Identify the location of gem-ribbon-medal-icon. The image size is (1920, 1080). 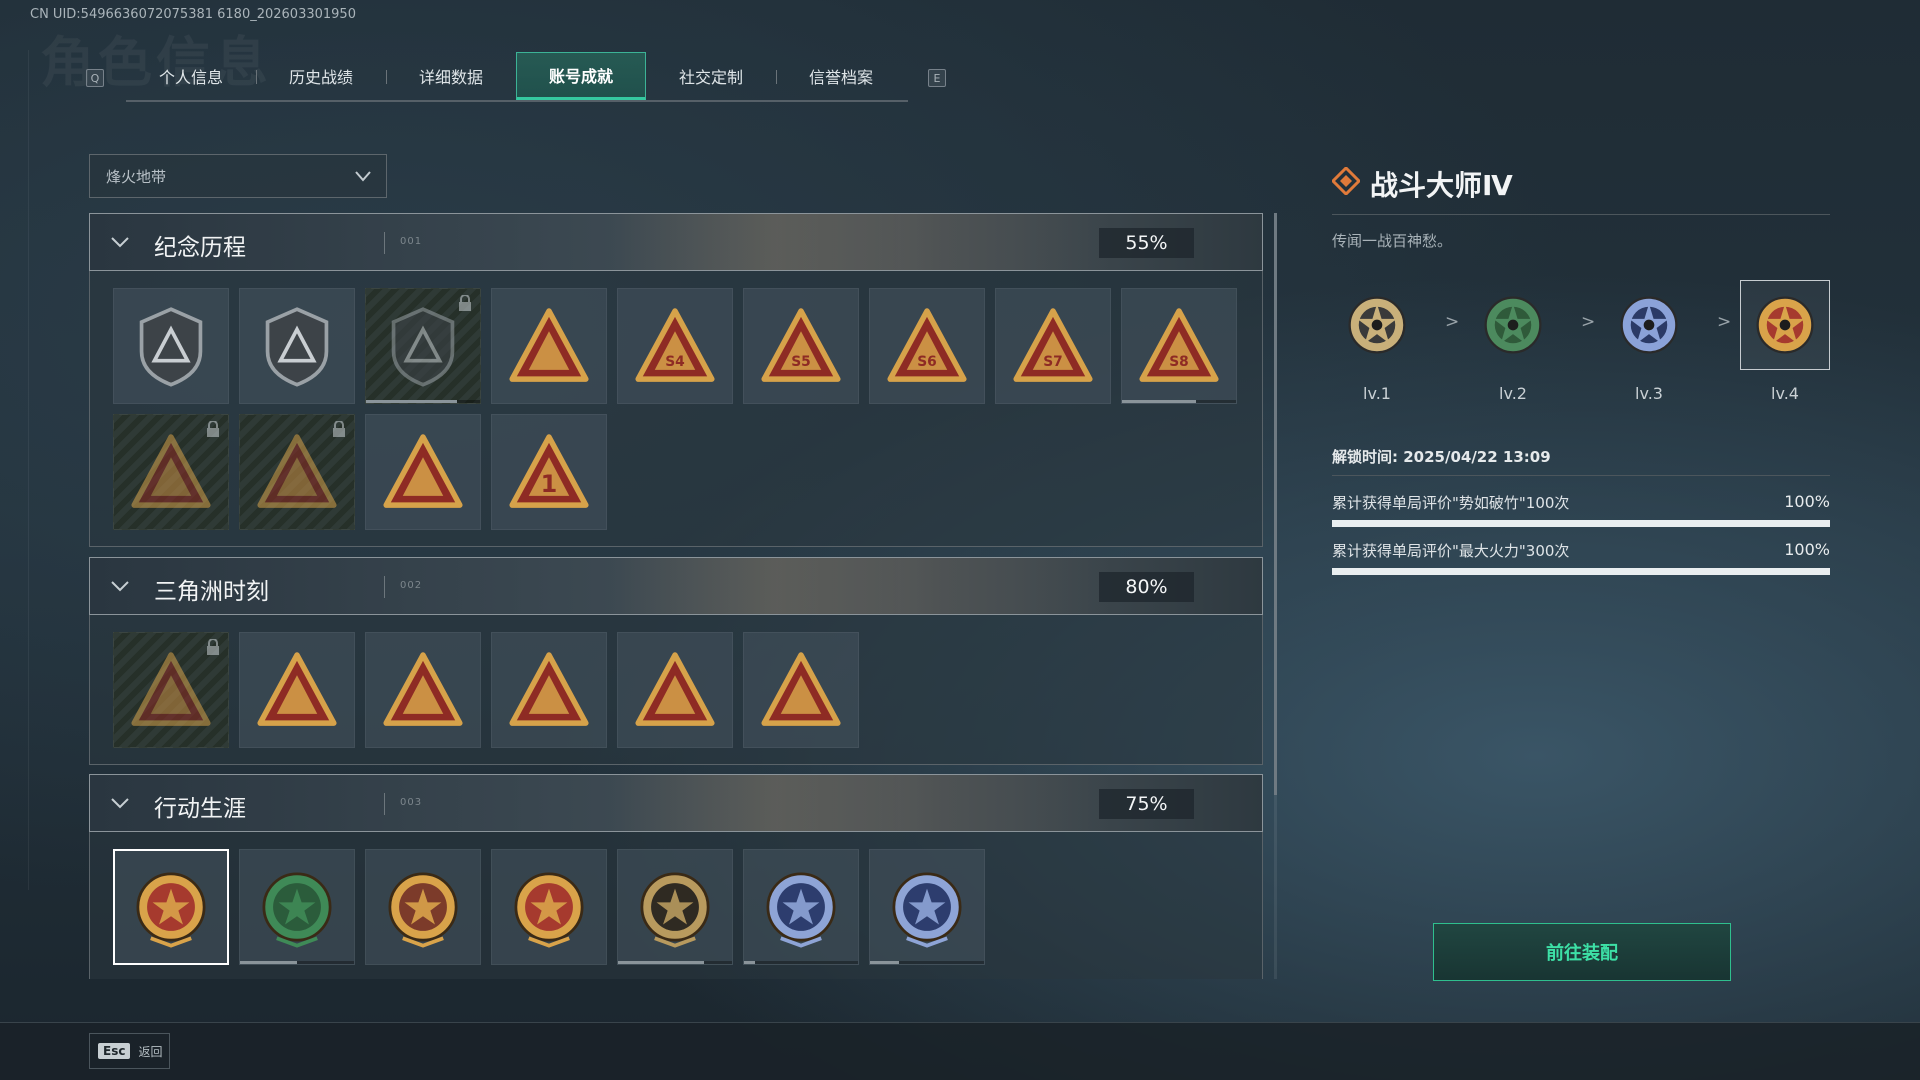
(549, 910).